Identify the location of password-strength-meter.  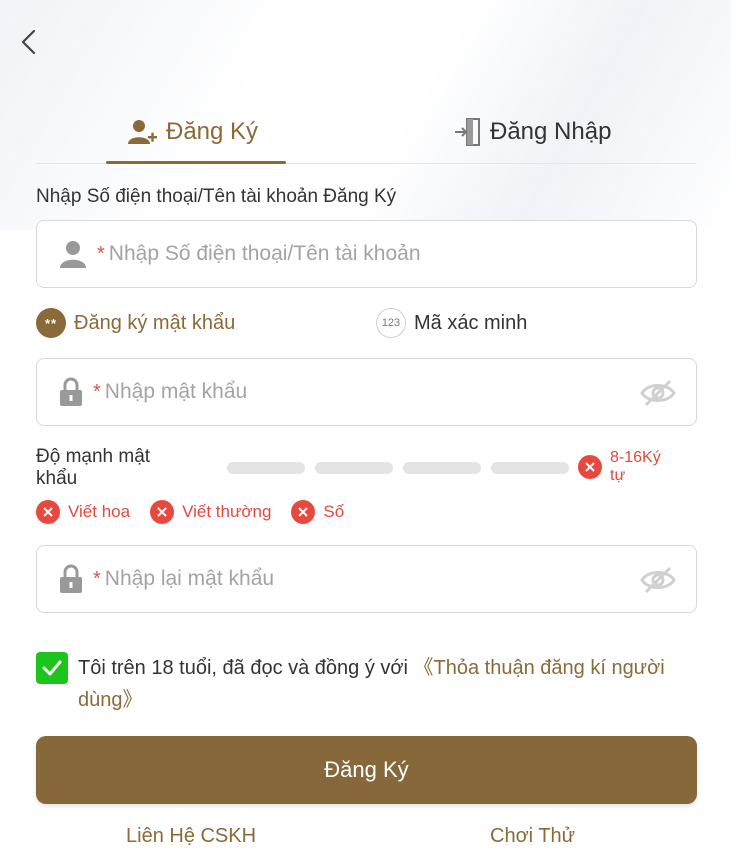
(403, 468).